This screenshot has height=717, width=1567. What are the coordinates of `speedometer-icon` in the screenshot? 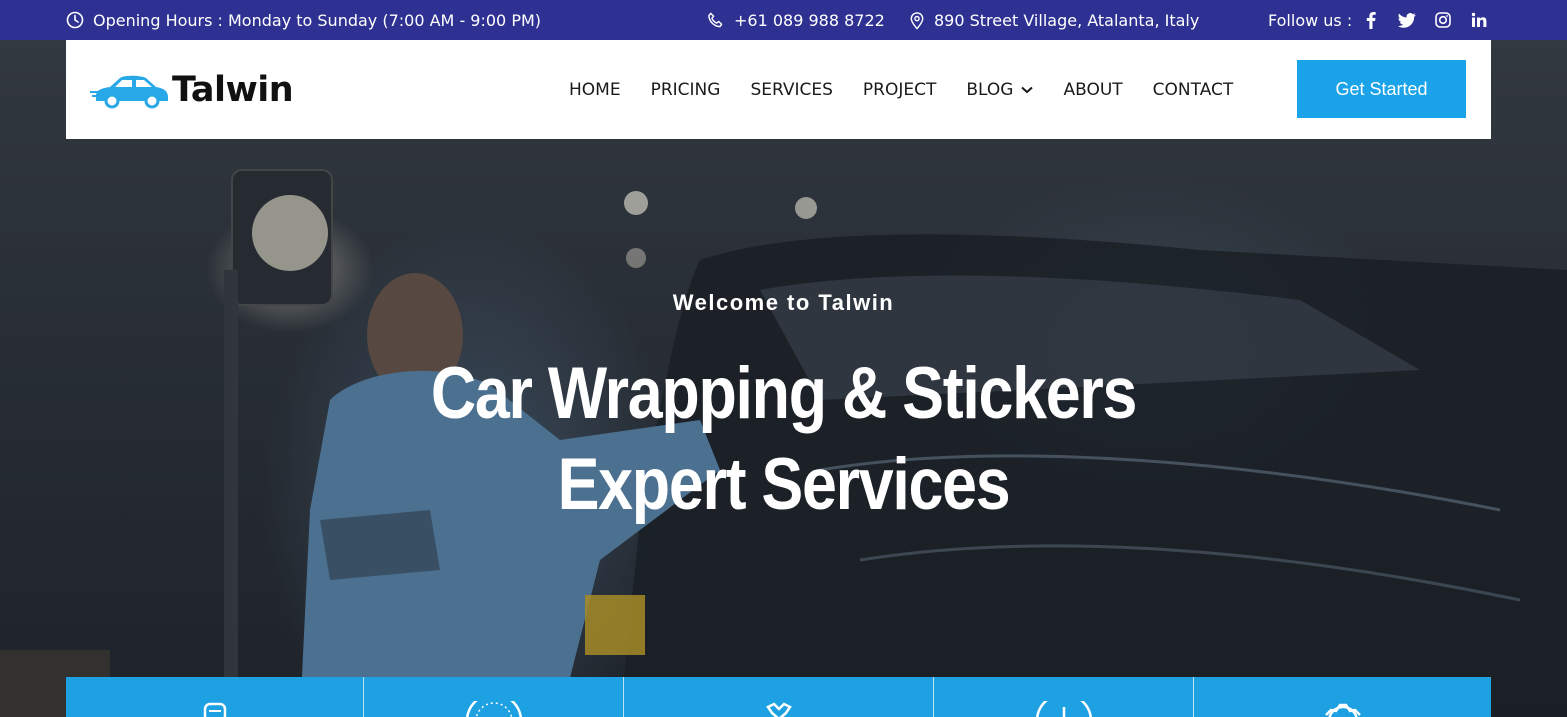 It's located at (1063, 709).